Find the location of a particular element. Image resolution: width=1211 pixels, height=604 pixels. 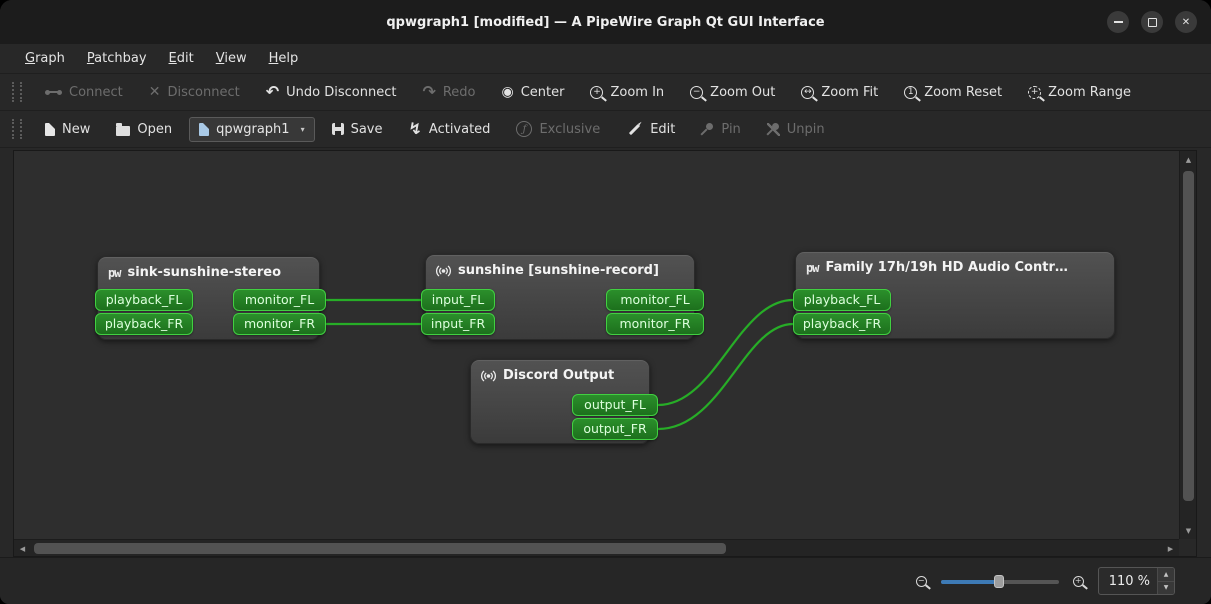

zoom-spinbox: 110 % ▲ ▼ is located at coordinates (1136, 581).